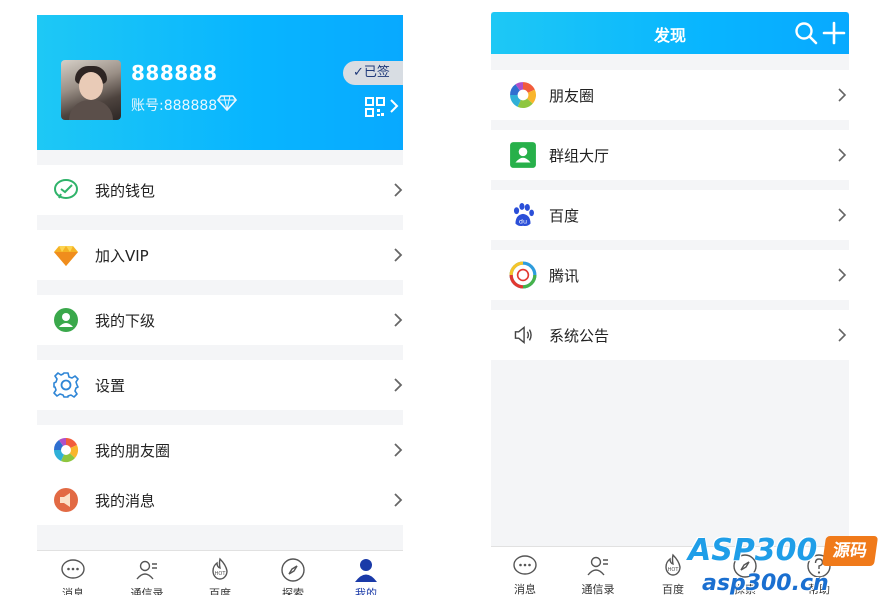 The image size is (881, 610). I want to click on tab-mine: 我的, so click(366, 576).